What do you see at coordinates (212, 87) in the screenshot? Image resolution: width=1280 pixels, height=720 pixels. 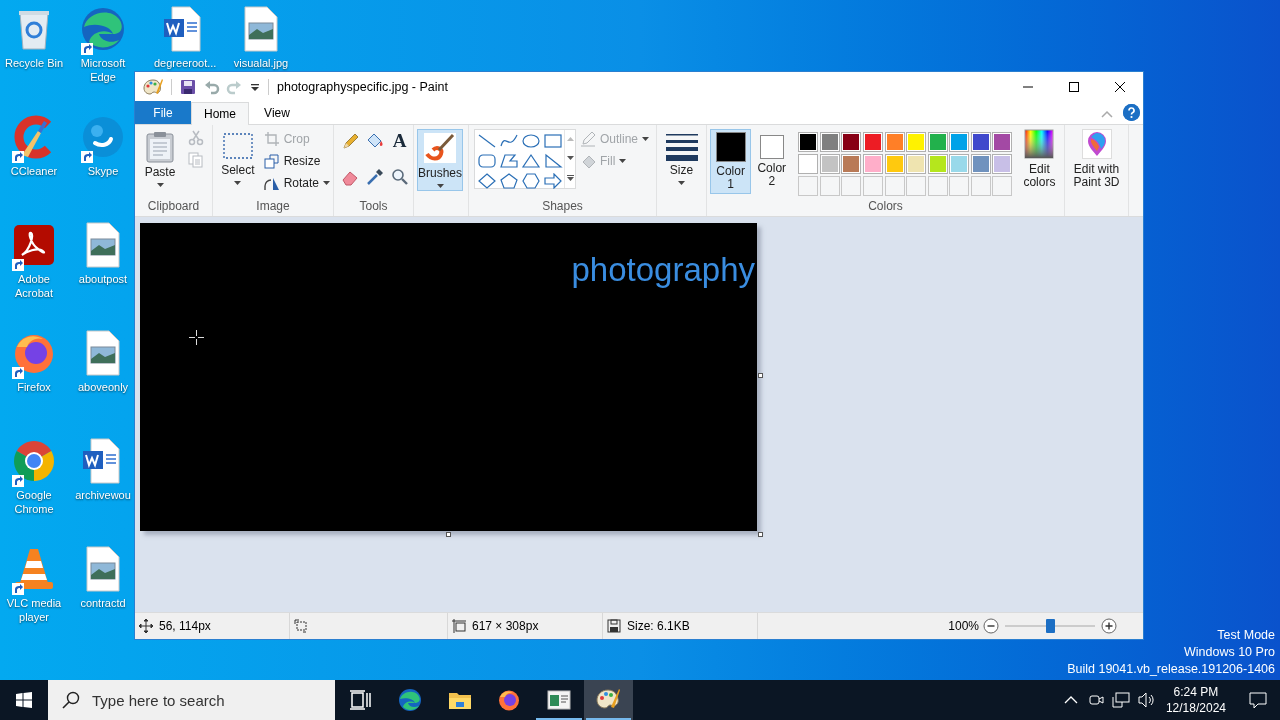 I see `undo-icon` at bounding box center [212, 87].